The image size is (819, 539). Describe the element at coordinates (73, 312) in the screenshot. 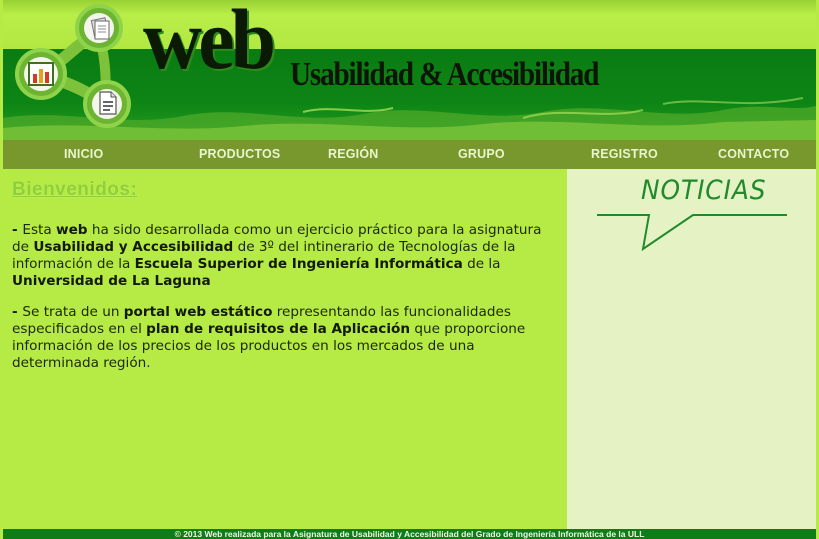

I see `text: Se trata de un` at that location.